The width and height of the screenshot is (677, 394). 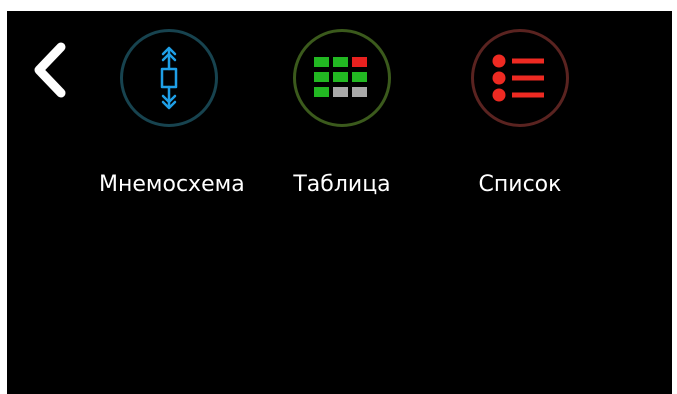 What do you see at coordinates (342, 184) in the screenshot?
I see `menu-item-label: Таблица` at bounding box center [342, 184].